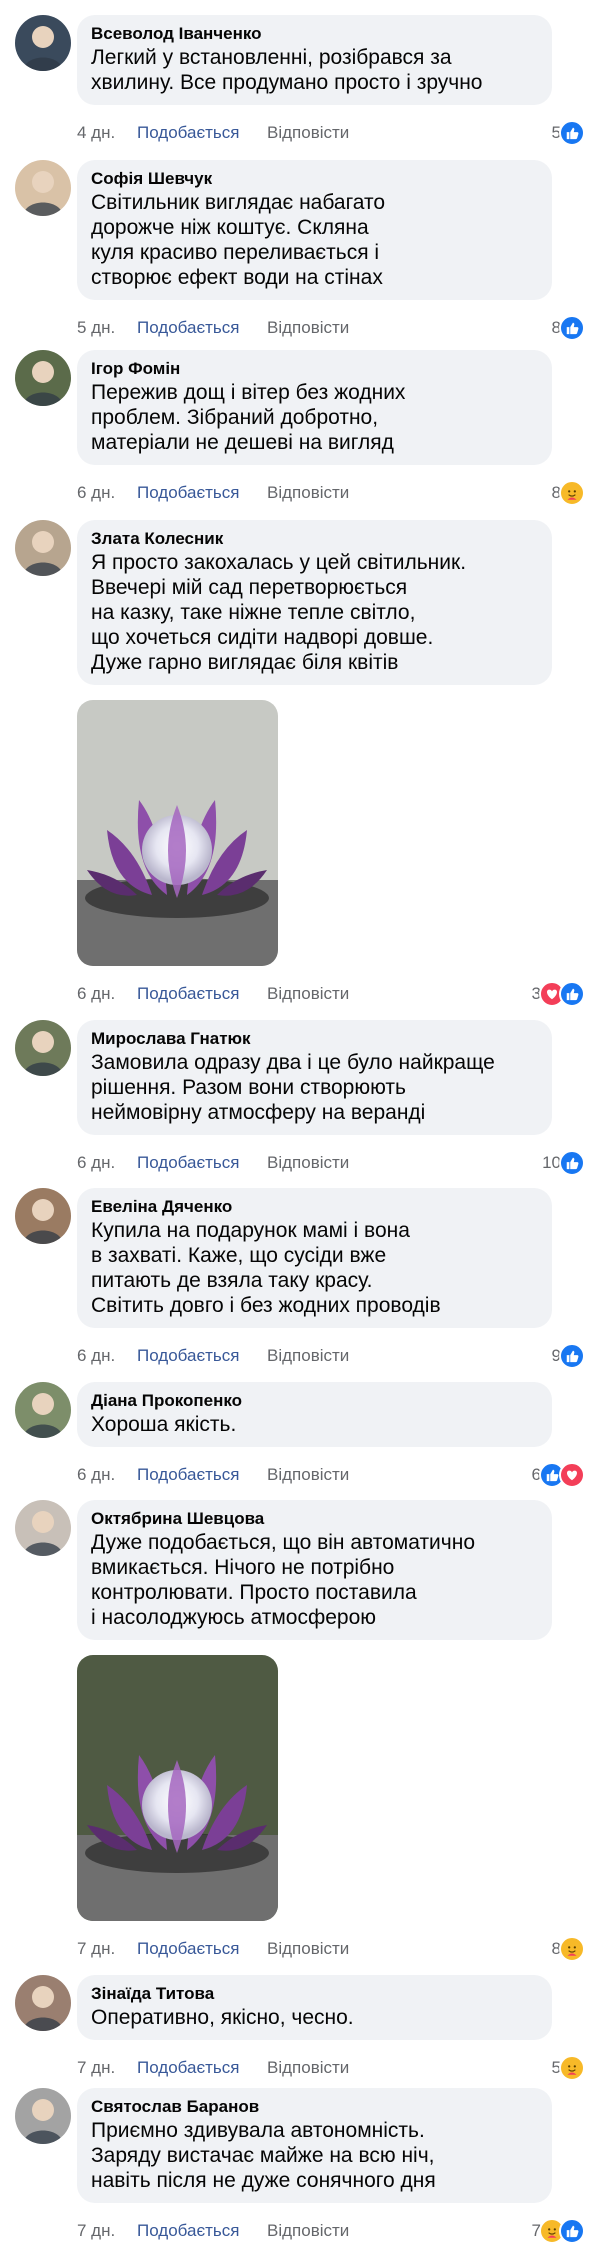  I want to click on comment-text-line: Світить довго і без жодних проводів, so click(266, 1305).